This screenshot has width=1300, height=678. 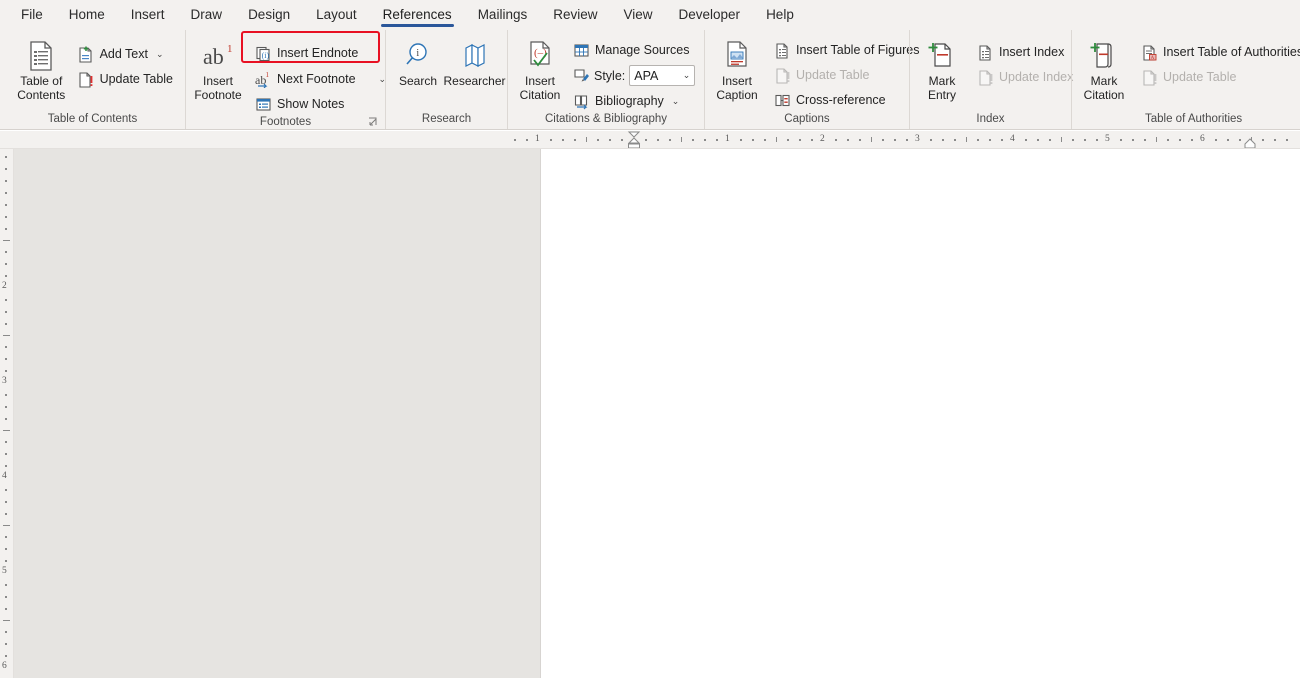 What do you see at coordinates (737, 56) in the screenshot?
I see `insert-caption-icon` at bounding box center [737, 56].